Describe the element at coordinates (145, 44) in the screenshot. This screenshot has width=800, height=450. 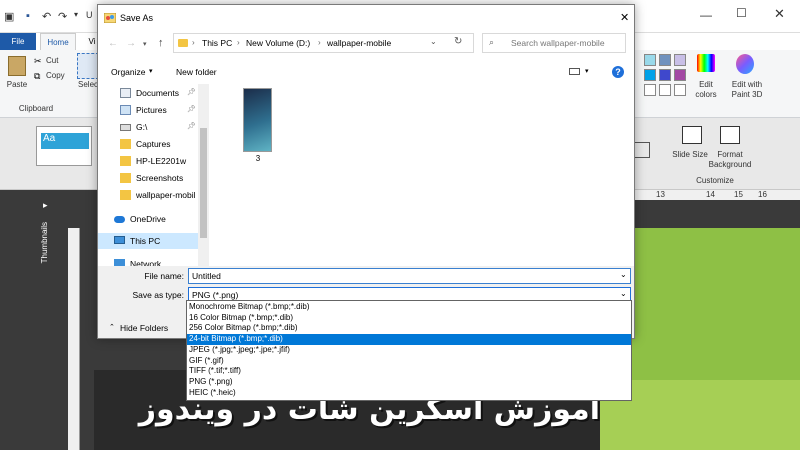
I see `recent-dropdown-icon: ▾` at that location.